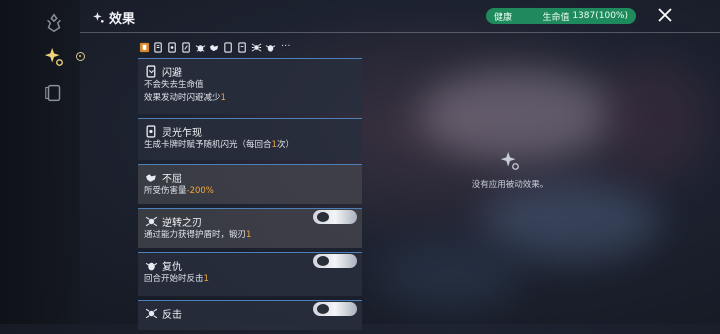  I want to click on hp-badge: 健康 生命值 1387(100%), so click(561, 16).